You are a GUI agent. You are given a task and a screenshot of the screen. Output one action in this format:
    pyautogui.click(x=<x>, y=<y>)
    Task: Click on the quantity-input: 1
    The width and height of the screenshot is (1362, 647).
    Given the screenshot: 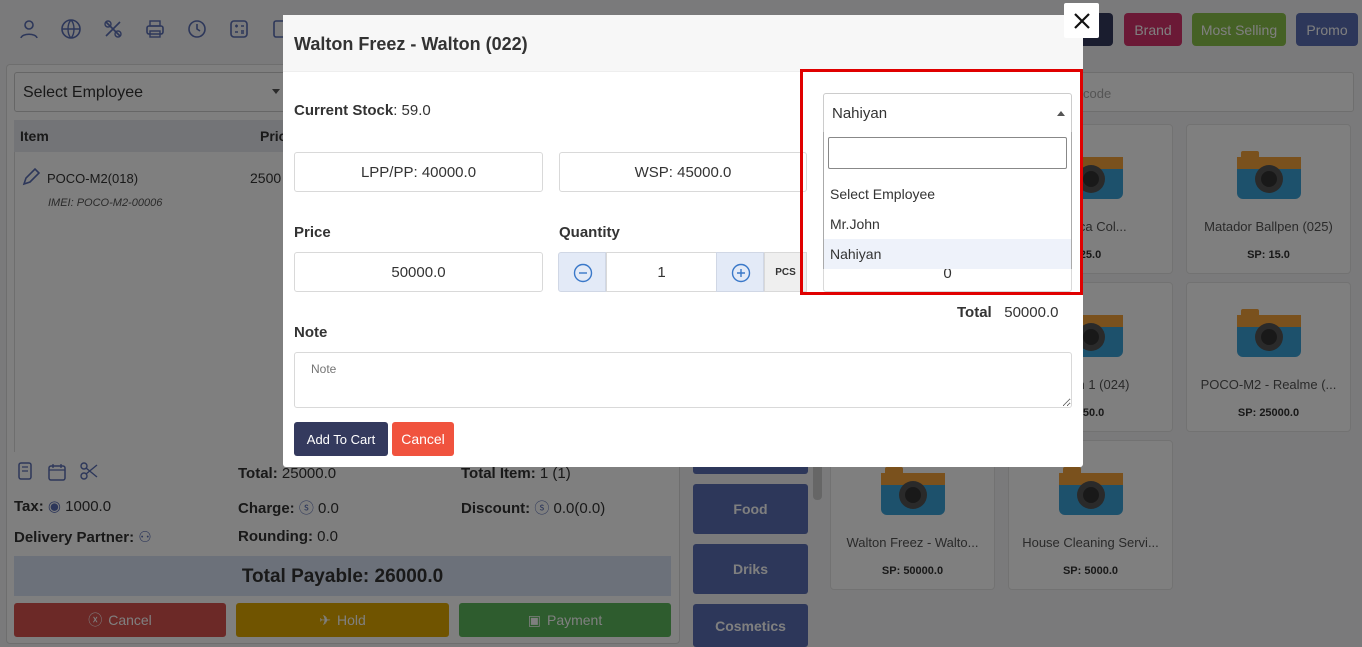 What is the action you would take?
    pyautogui.click(x=661, y=272)
    